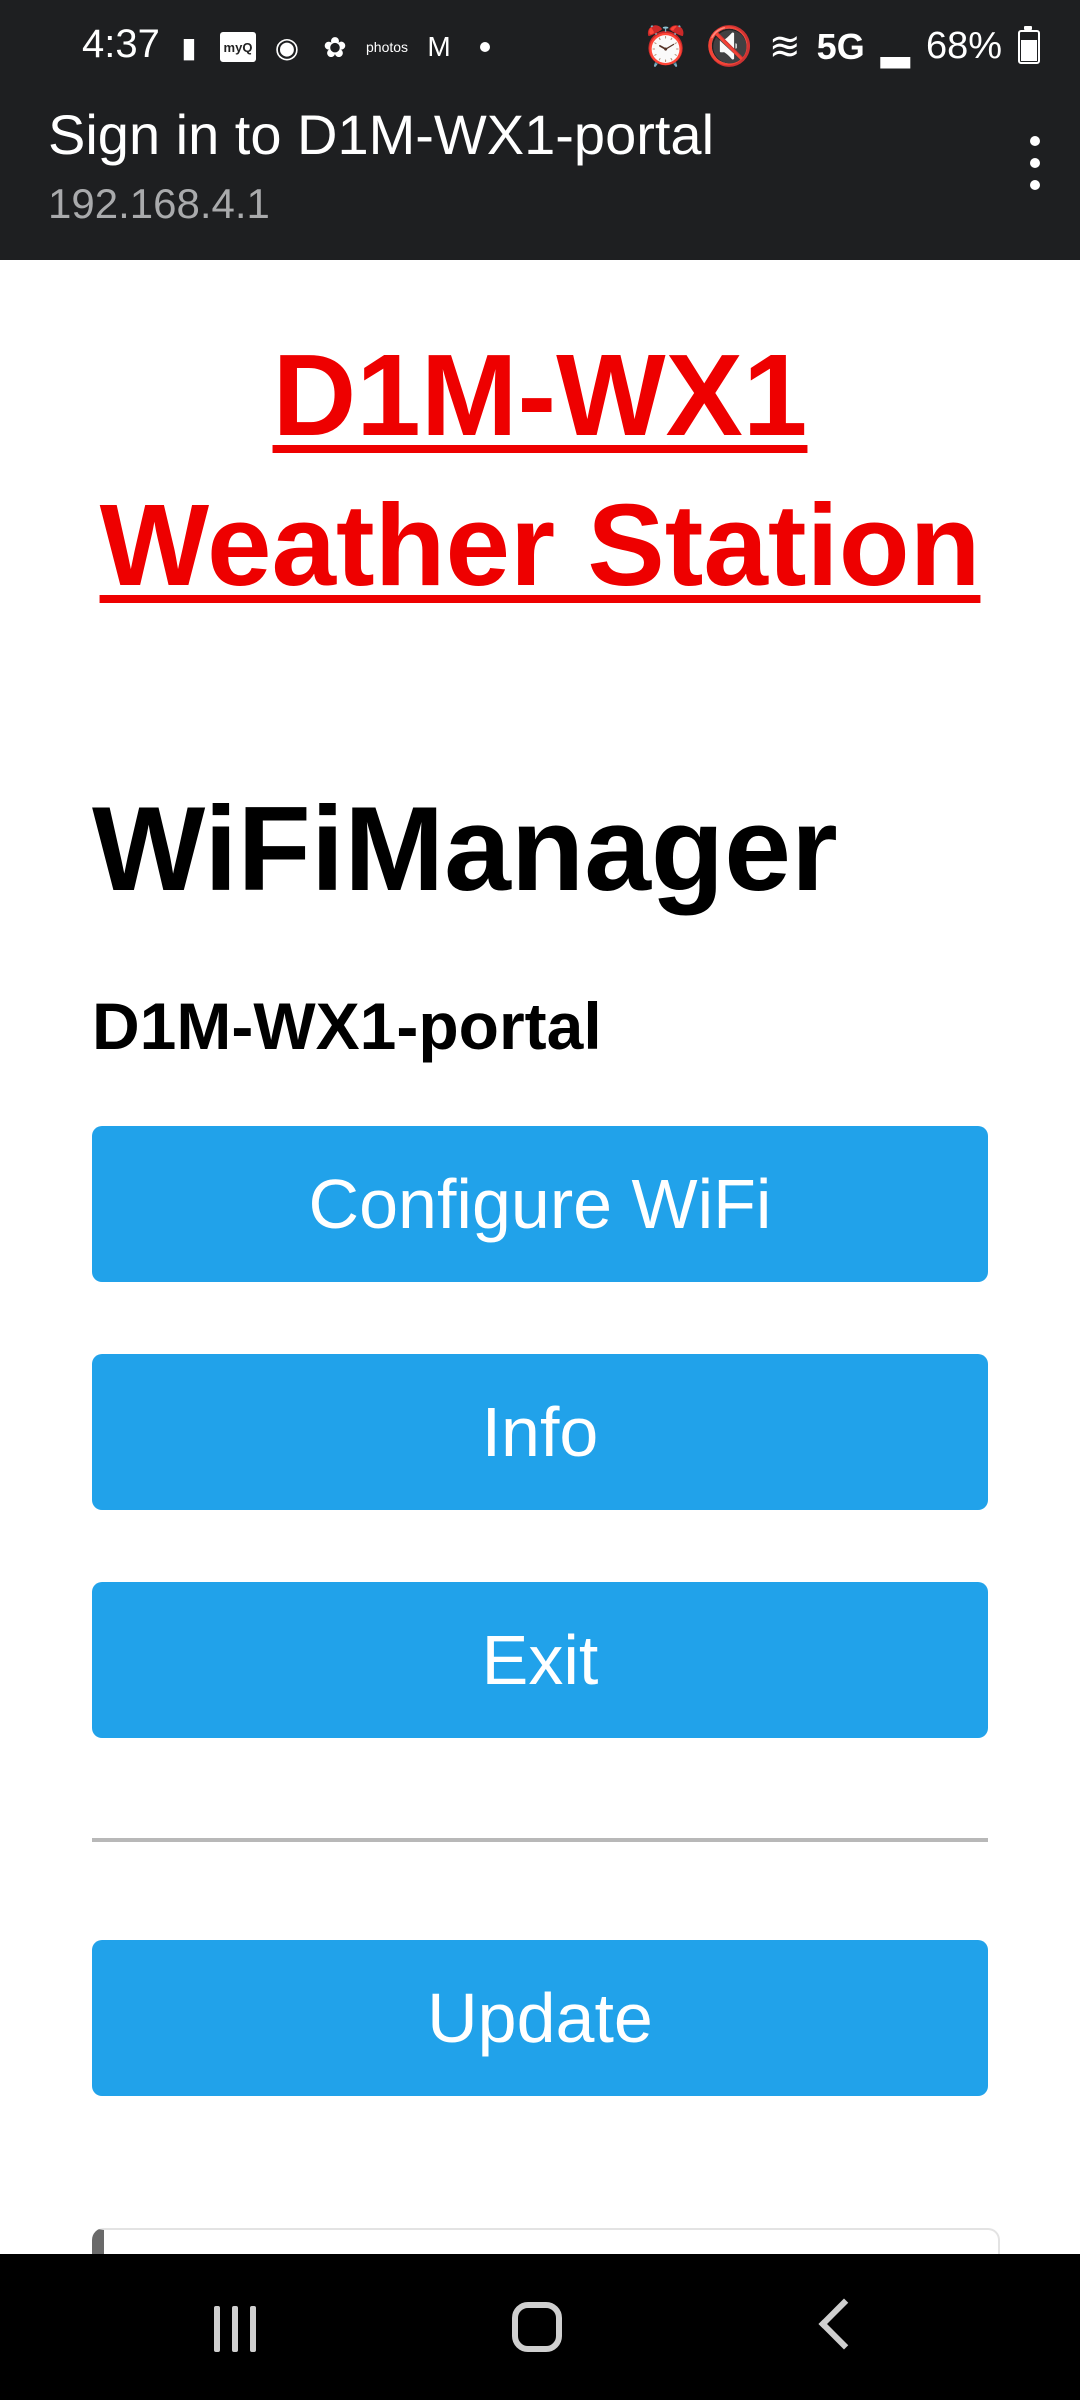 The height and width of the screenshot is (2400, 1080). I want to click on fan-icon: ✿, so click(335, 47).